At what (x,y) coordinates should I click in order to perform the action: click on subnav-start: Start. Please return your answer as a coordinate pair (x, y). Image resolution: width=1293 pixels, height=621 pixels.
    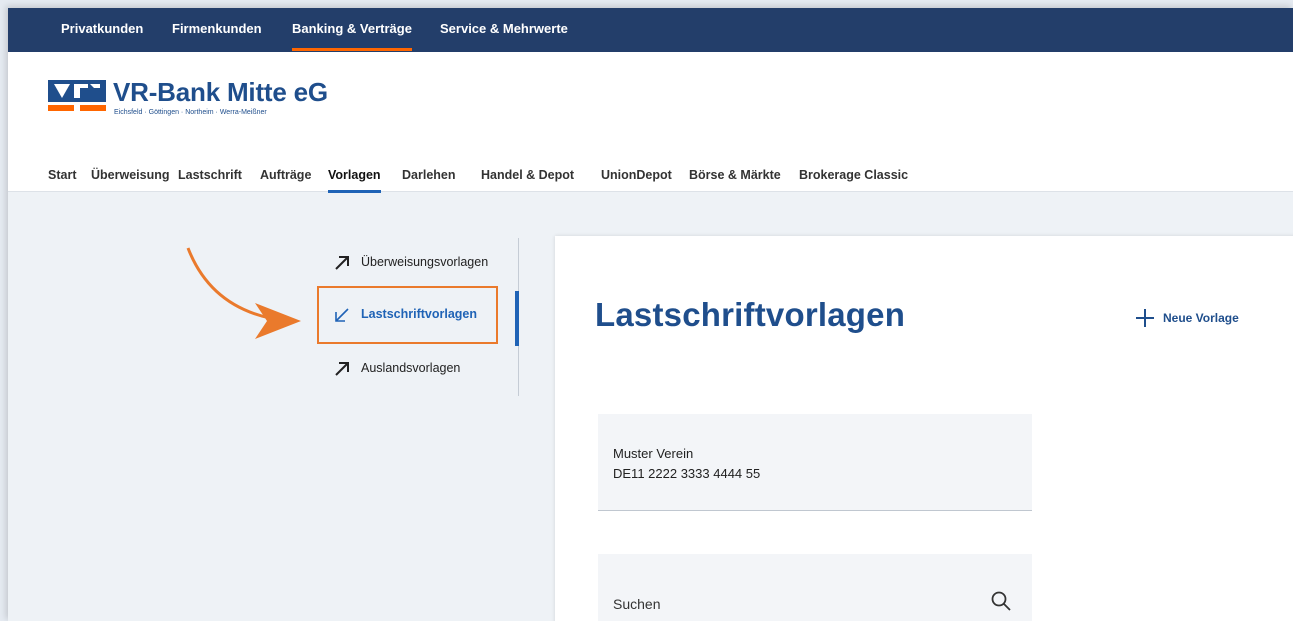
    Looking at the image, I should click on (62, 175).